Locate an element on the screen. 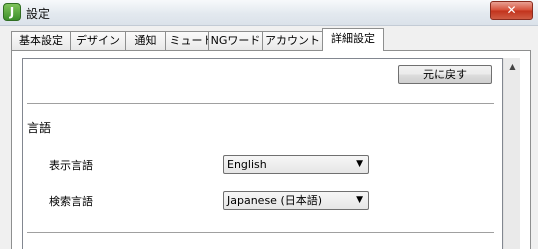  scroll-up-arrow-icon: ▲ is located at coordinates (512, 66).